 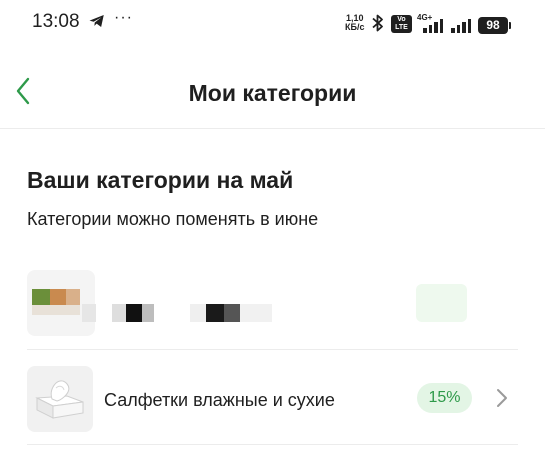 What do you see at coordinates (431, 23) in the screenshot?
I see `signal-sim1-icon: 4G+` at bounding box center [431, 23].